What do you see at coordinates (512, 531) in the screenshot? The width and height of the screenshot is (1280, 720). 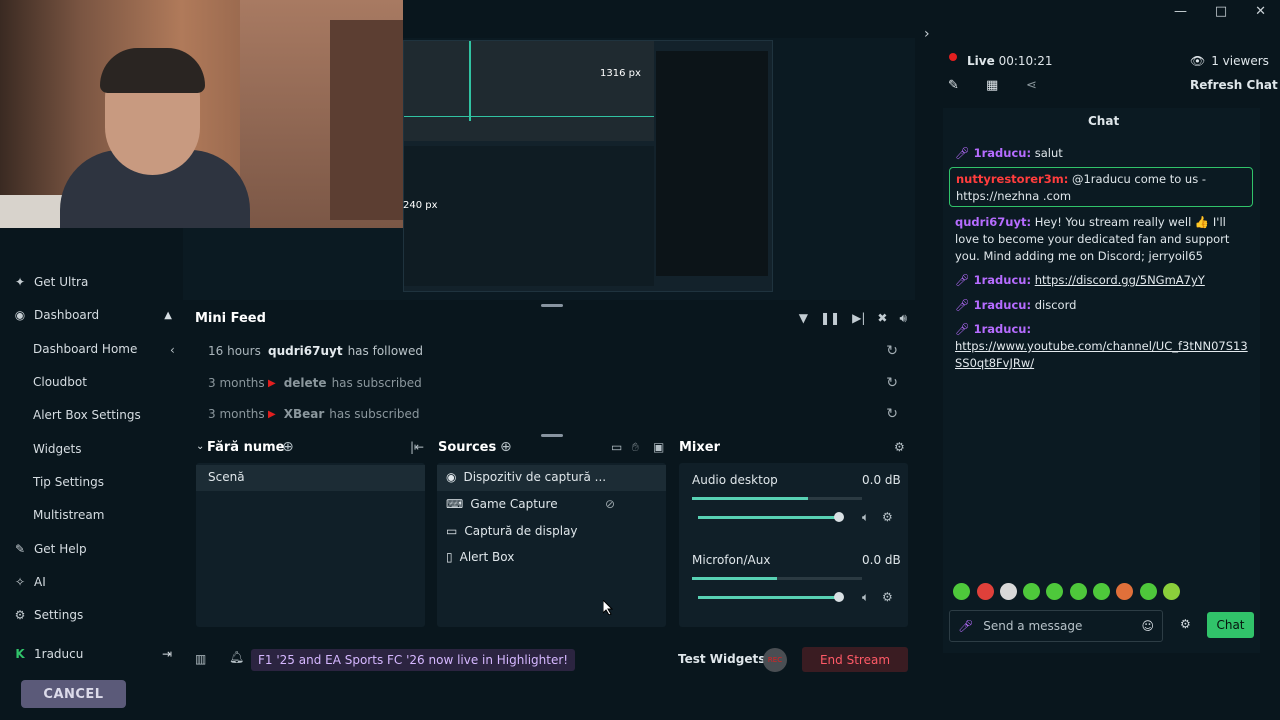 I see `source-item: ▭ Captură de display` at bounding box center [512, 531].